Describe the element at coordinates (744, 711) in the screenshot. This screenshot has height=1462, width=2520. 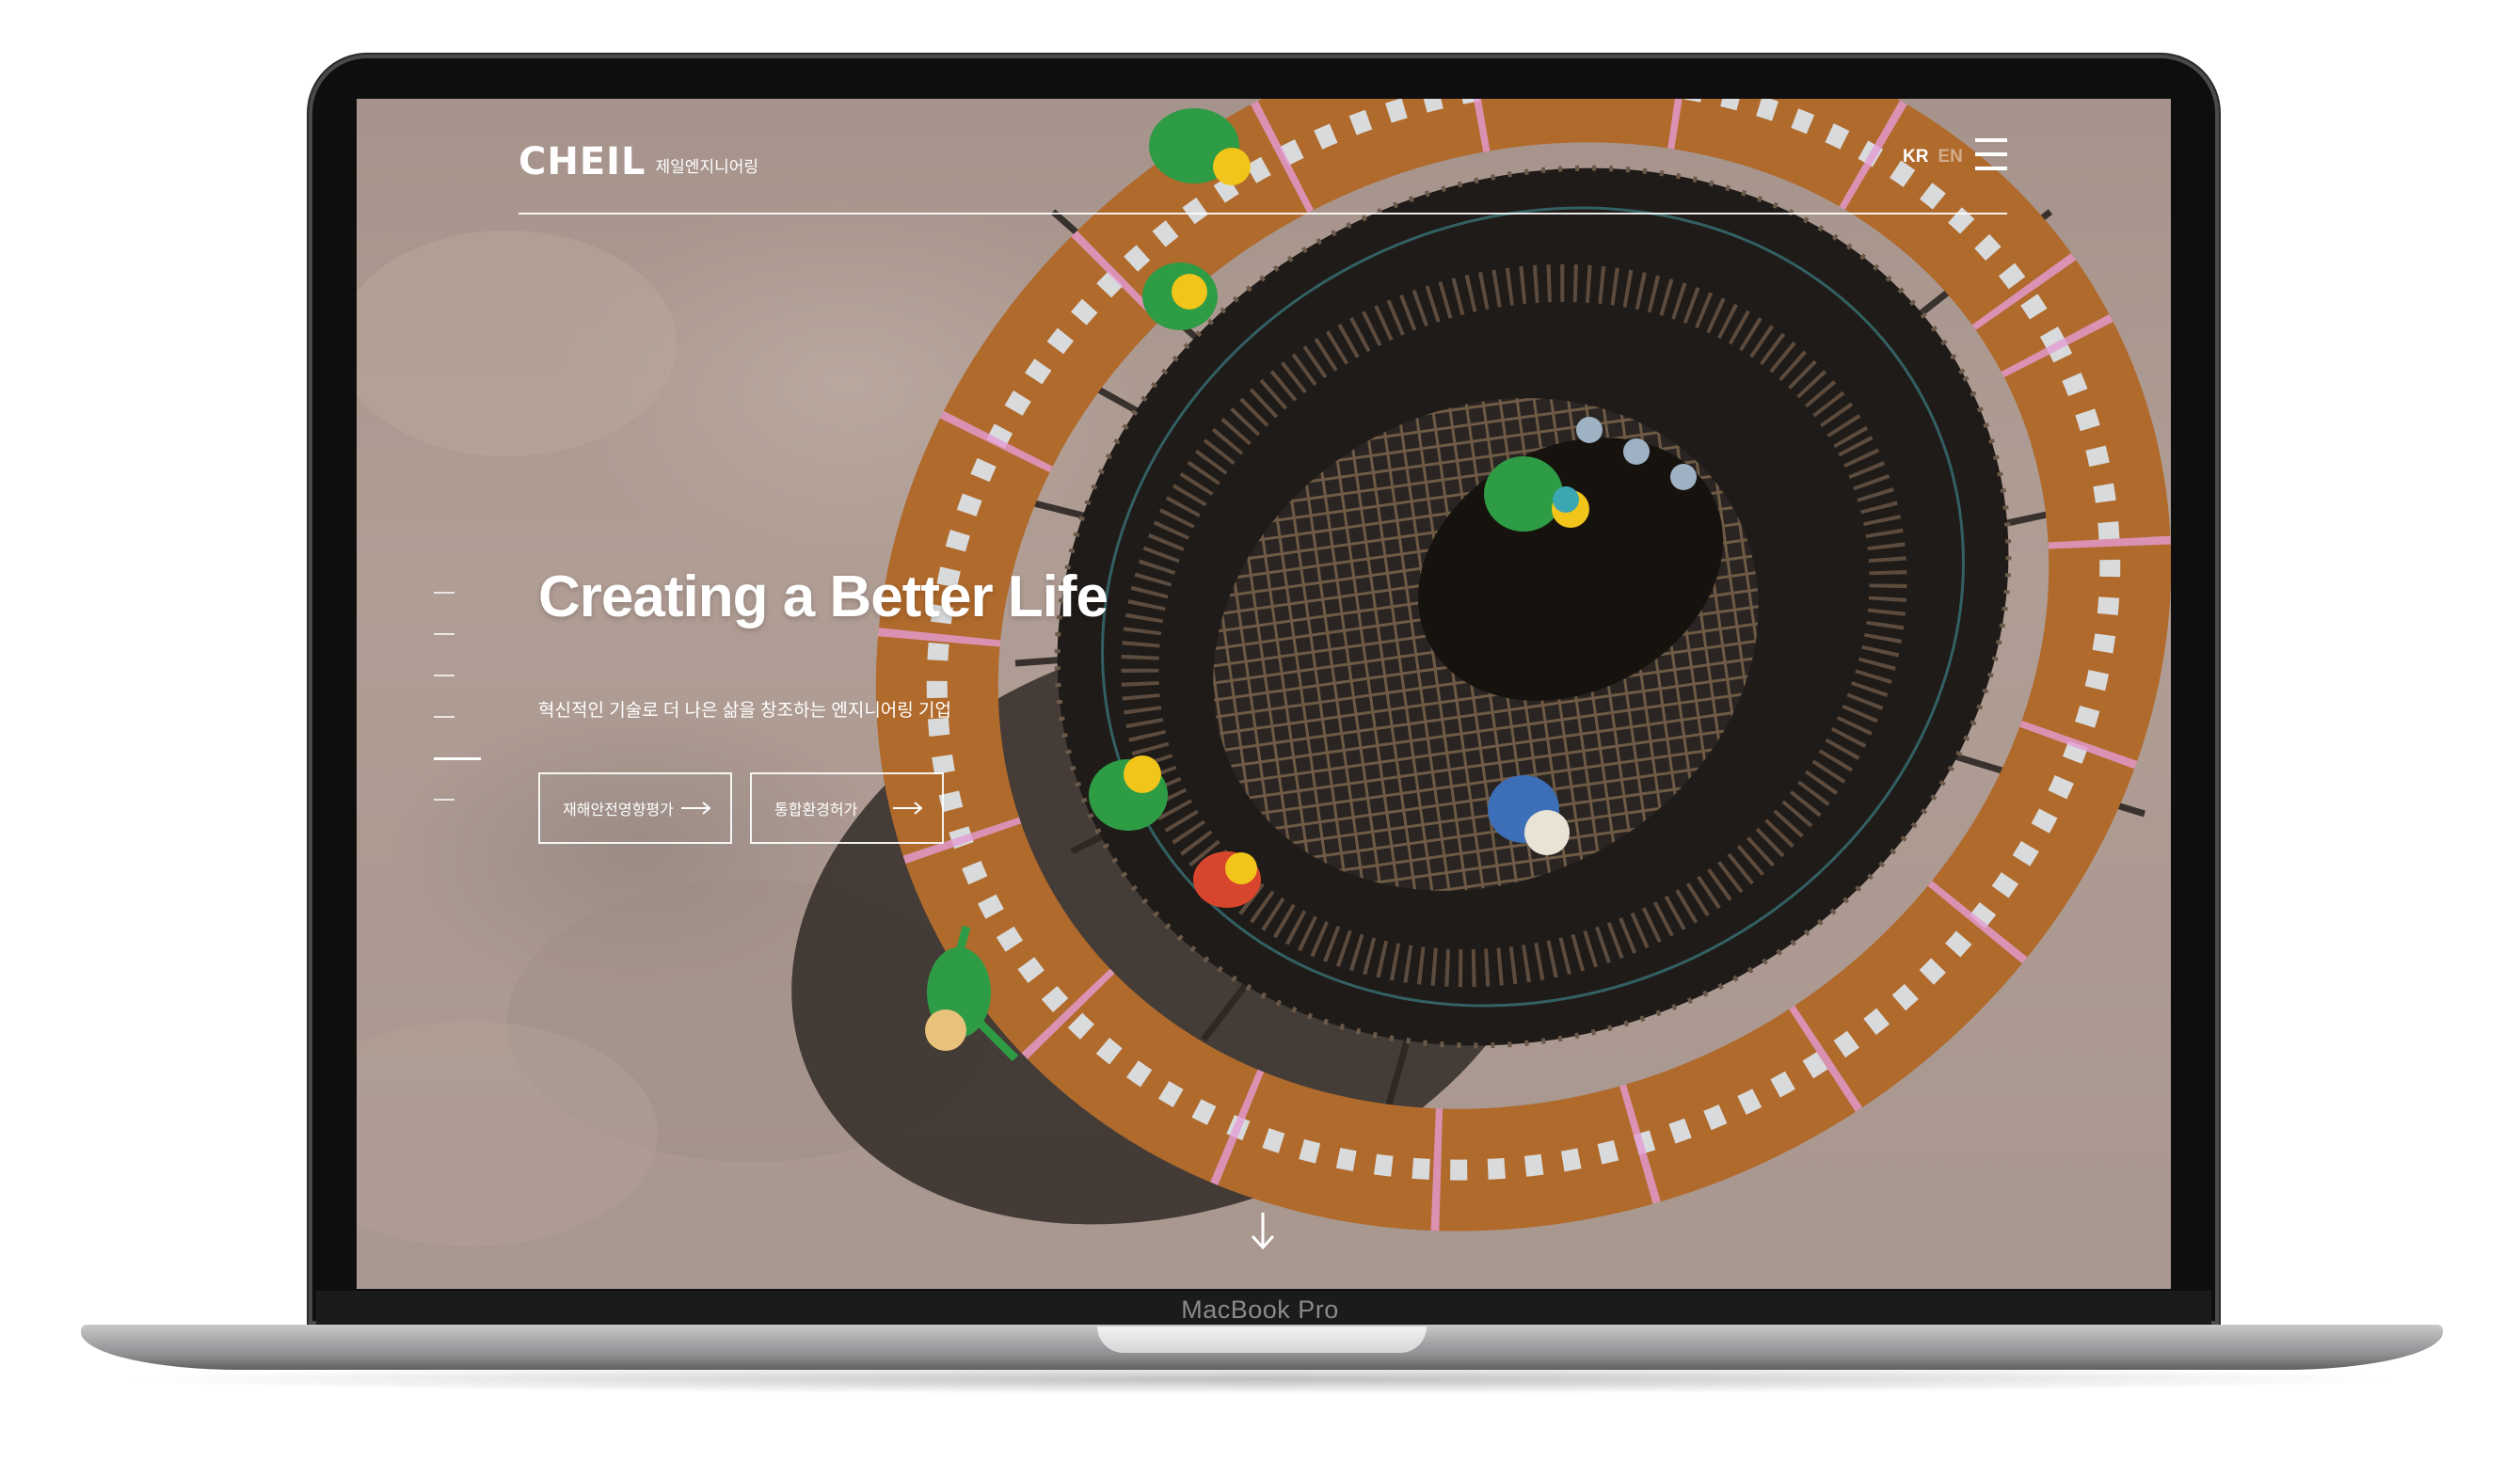
I see `hero-subtitle: 혁신적인 기술로 더 나은 삶을 창조하는 엔지니어링 기업` at that location.